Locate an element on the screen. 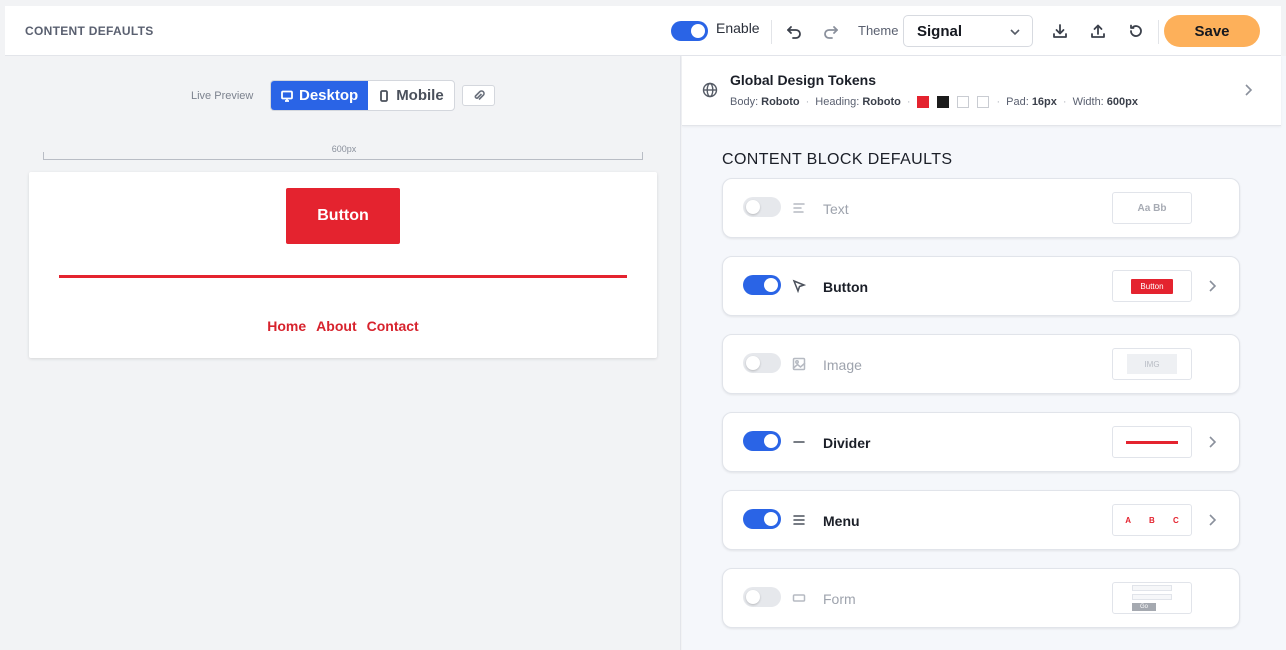 The width and height of the screenshot is (1286, 650). tokens-title: Global Design Tokens is located at coordinates (803, 80).